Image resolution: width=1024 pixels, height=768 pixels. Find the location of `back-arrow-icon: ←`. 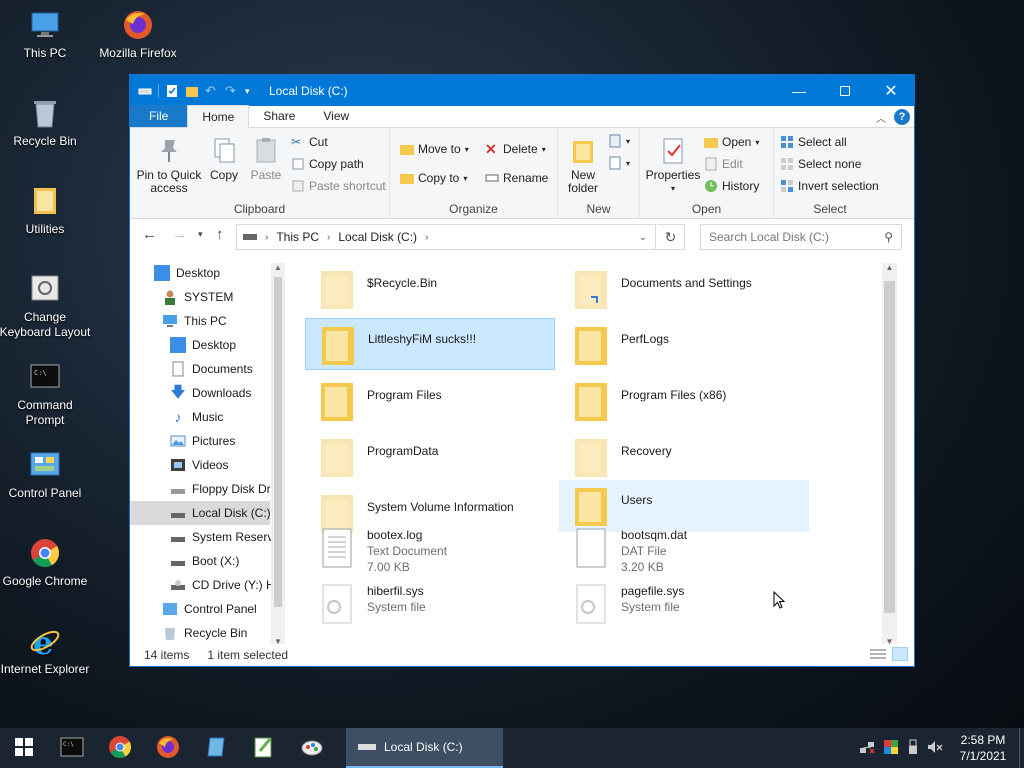

back-arrow-icon: ← is located at coordinates (149, 234).